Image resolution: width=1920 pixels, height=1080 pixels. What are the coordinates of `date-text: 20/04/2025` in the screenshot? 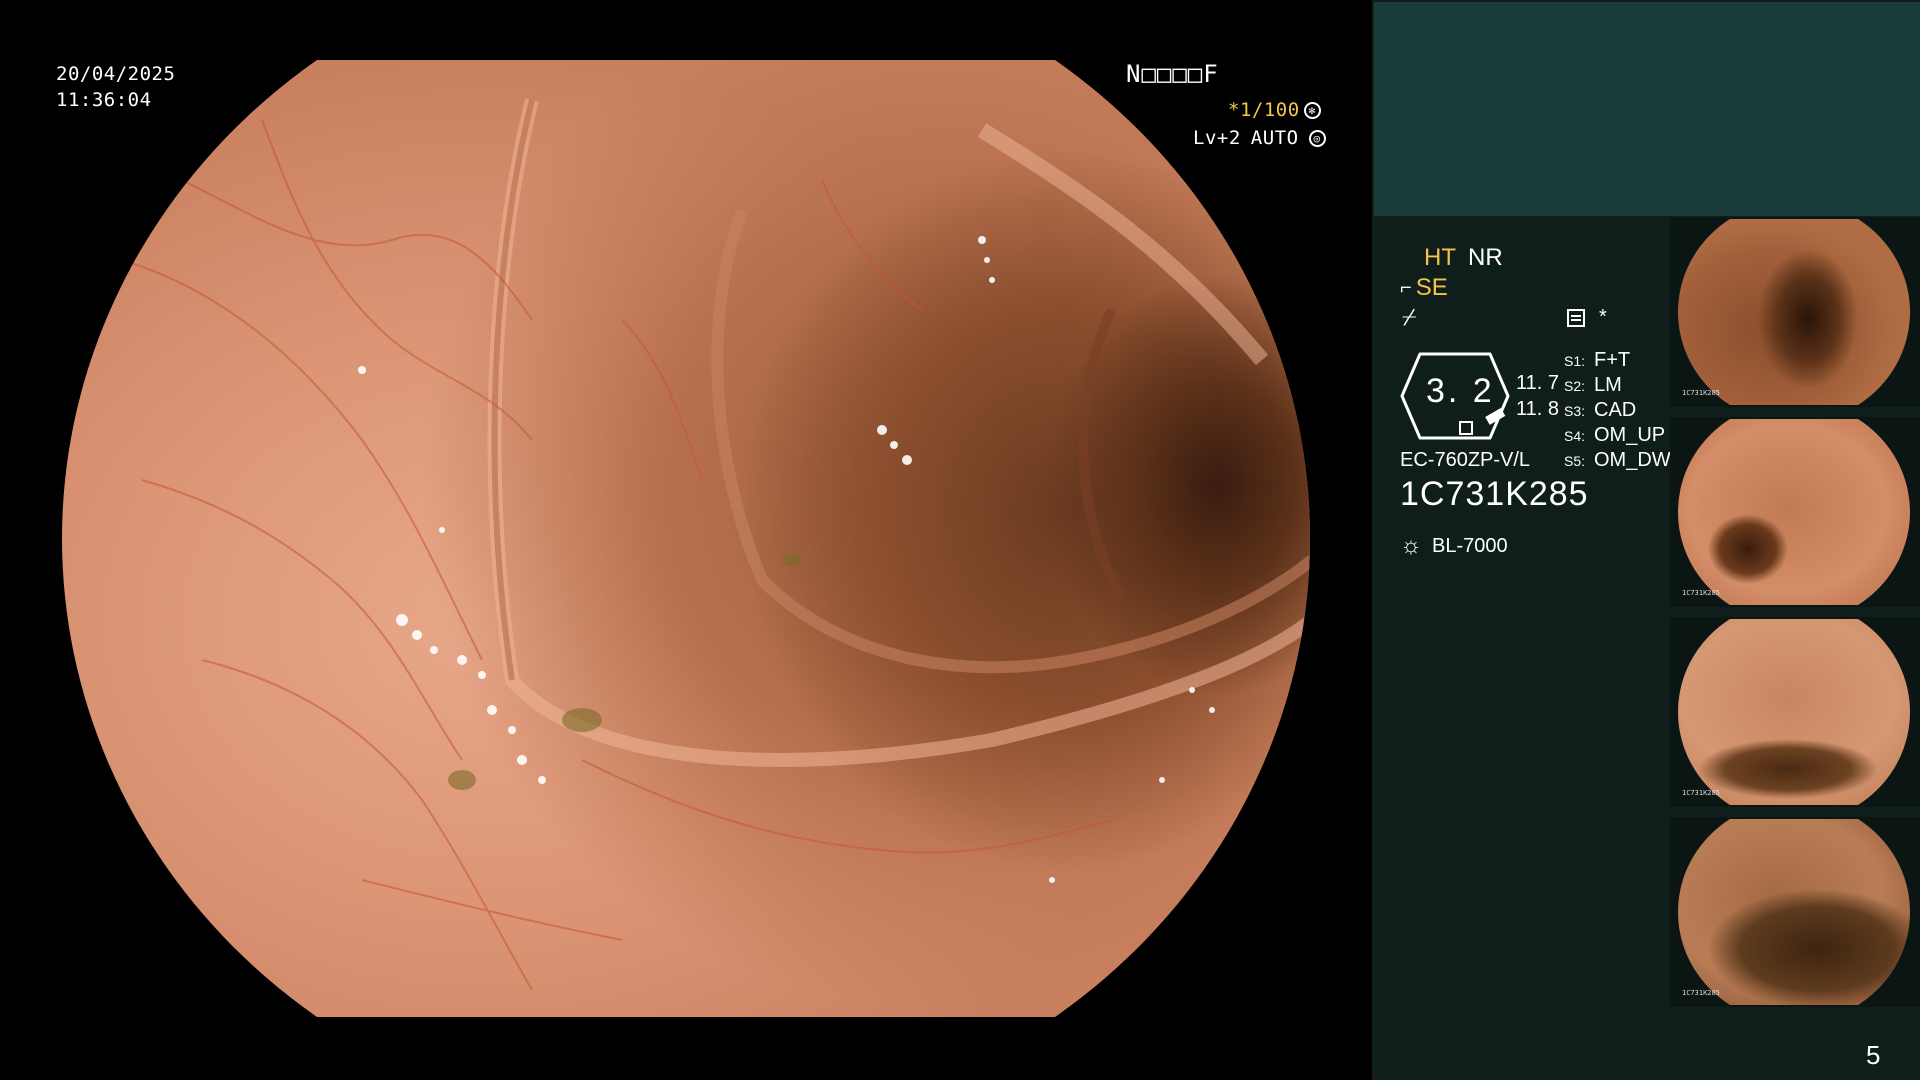 It's located at (116, 74).